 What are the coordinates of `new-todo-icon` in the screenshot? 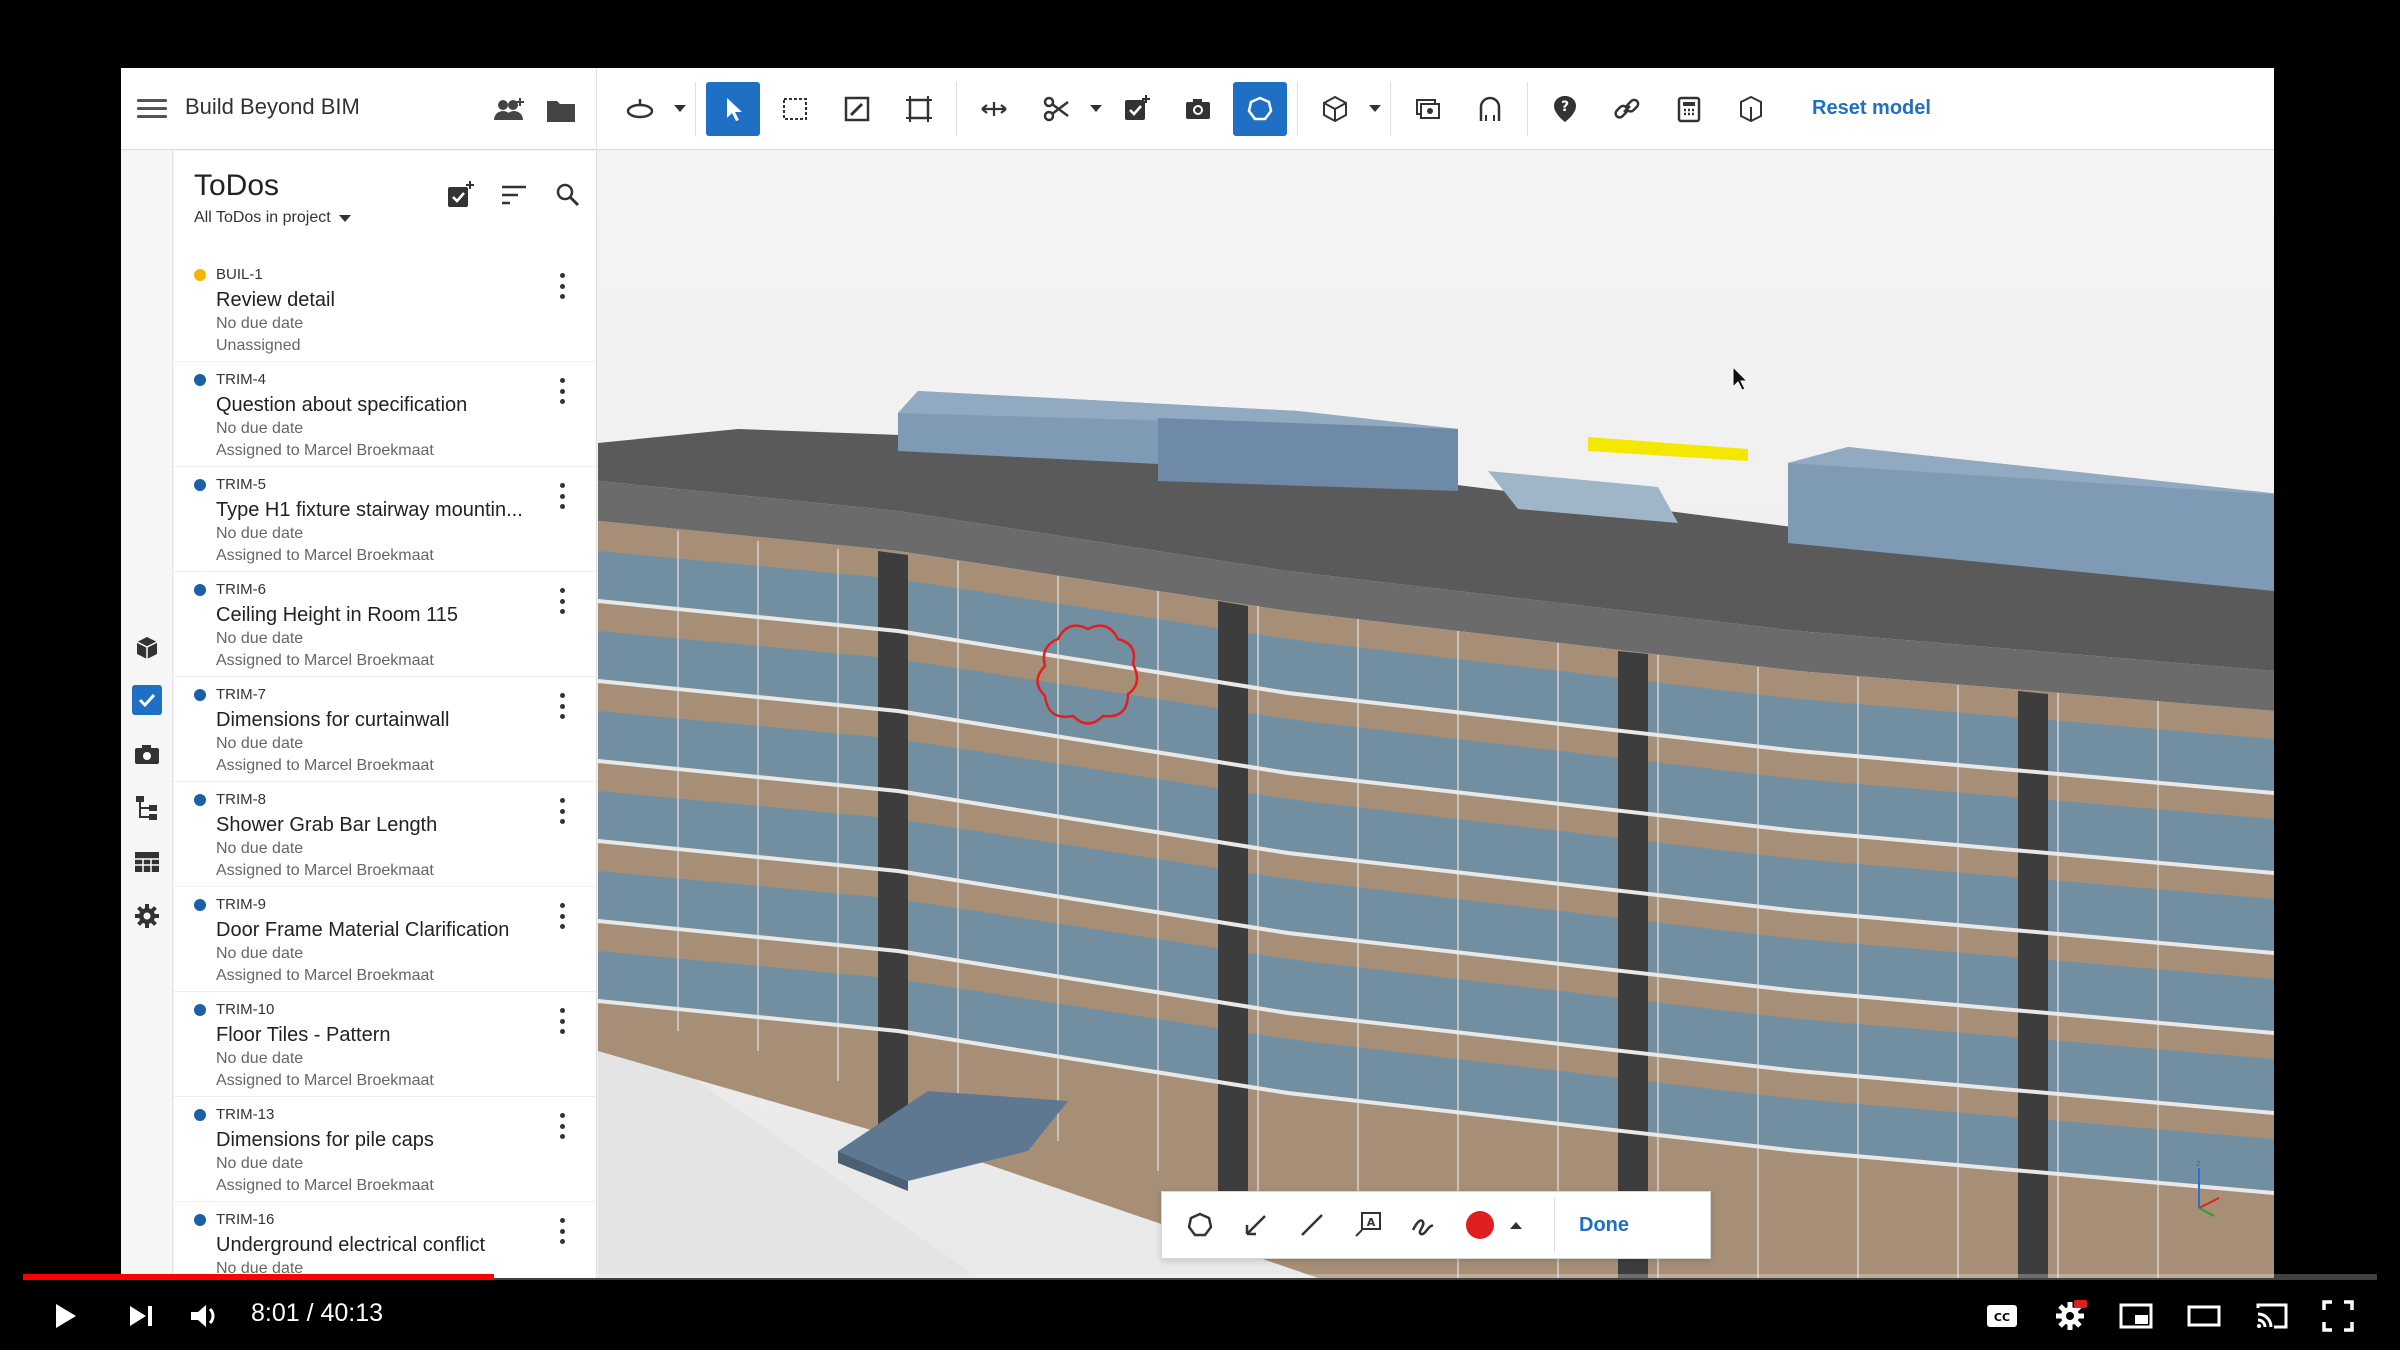 It's located at (460, 195).